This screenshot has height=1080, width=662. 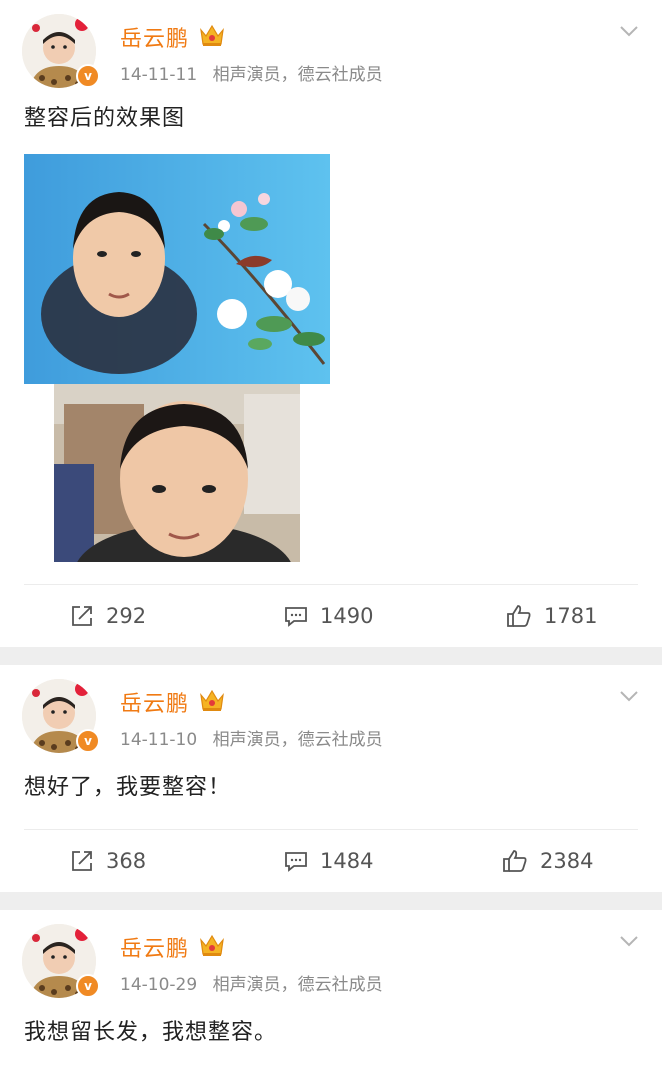 I want to click on post-meta: 14-11-11 相声演员，德云社成员, so click(x=251, y=72).